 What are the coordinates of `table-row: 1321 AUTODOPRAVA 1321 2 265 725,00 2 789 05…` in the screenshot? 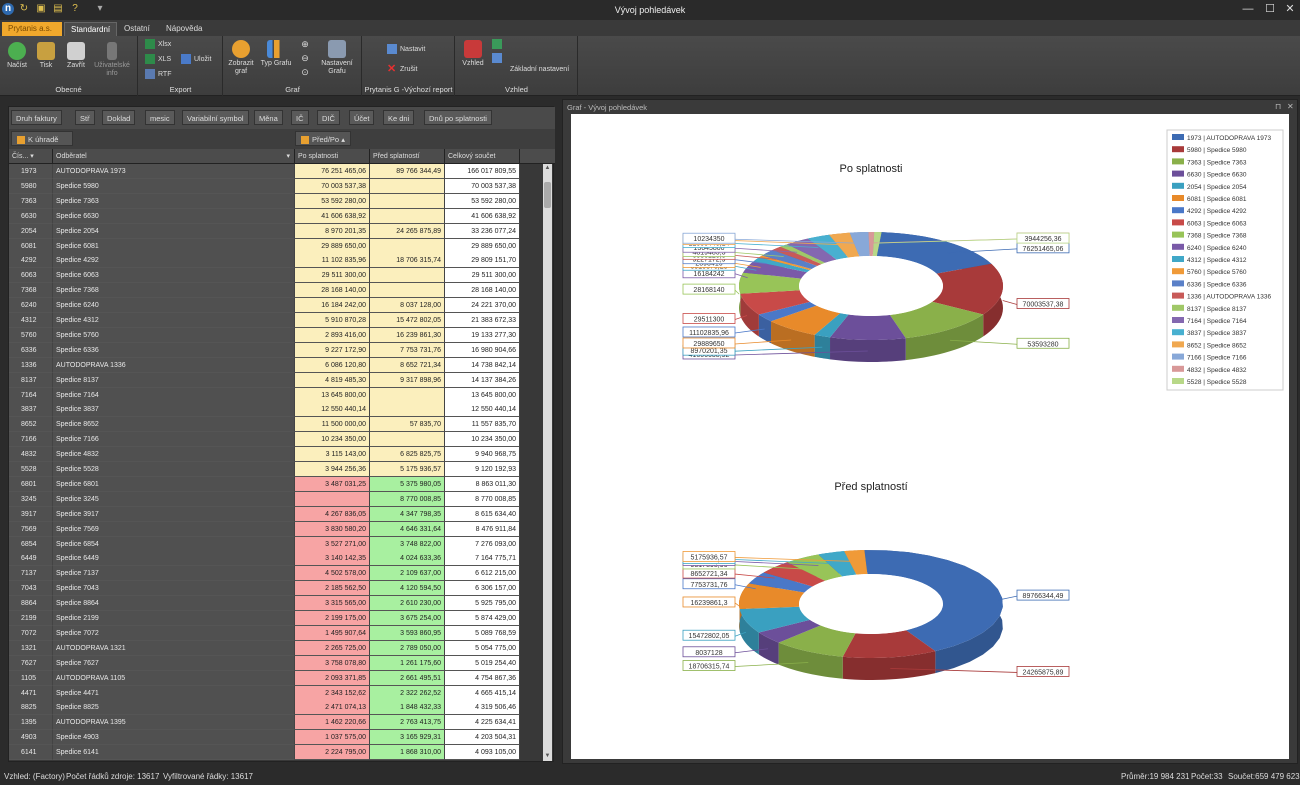 It's located at (277, 648).